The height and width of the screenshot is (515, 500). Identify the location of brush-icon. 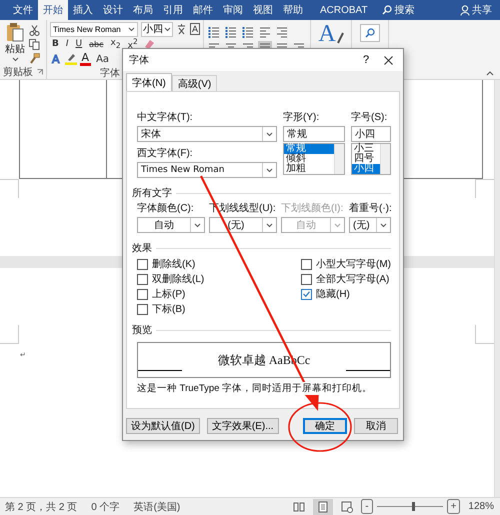
(340, 39).